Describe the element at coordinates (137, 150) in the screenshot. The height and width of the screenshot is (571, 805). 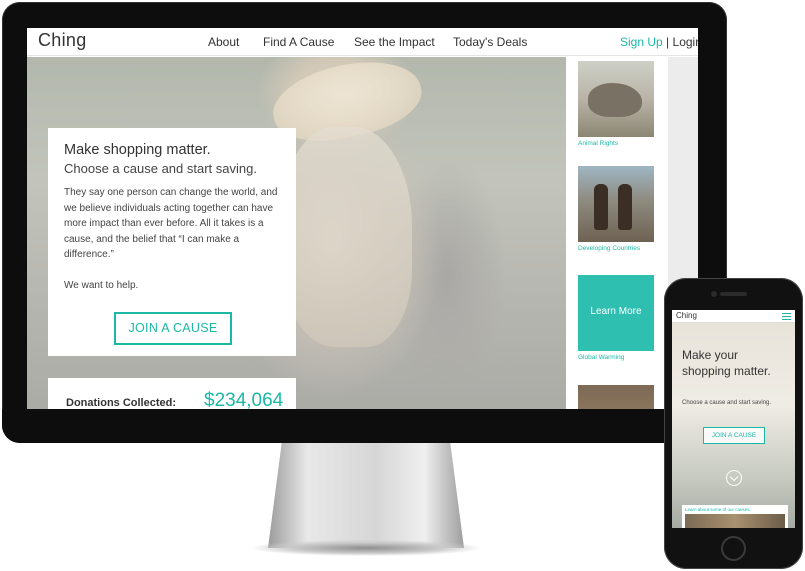
I see `intro-headline: Make shopping matter.` at that location.